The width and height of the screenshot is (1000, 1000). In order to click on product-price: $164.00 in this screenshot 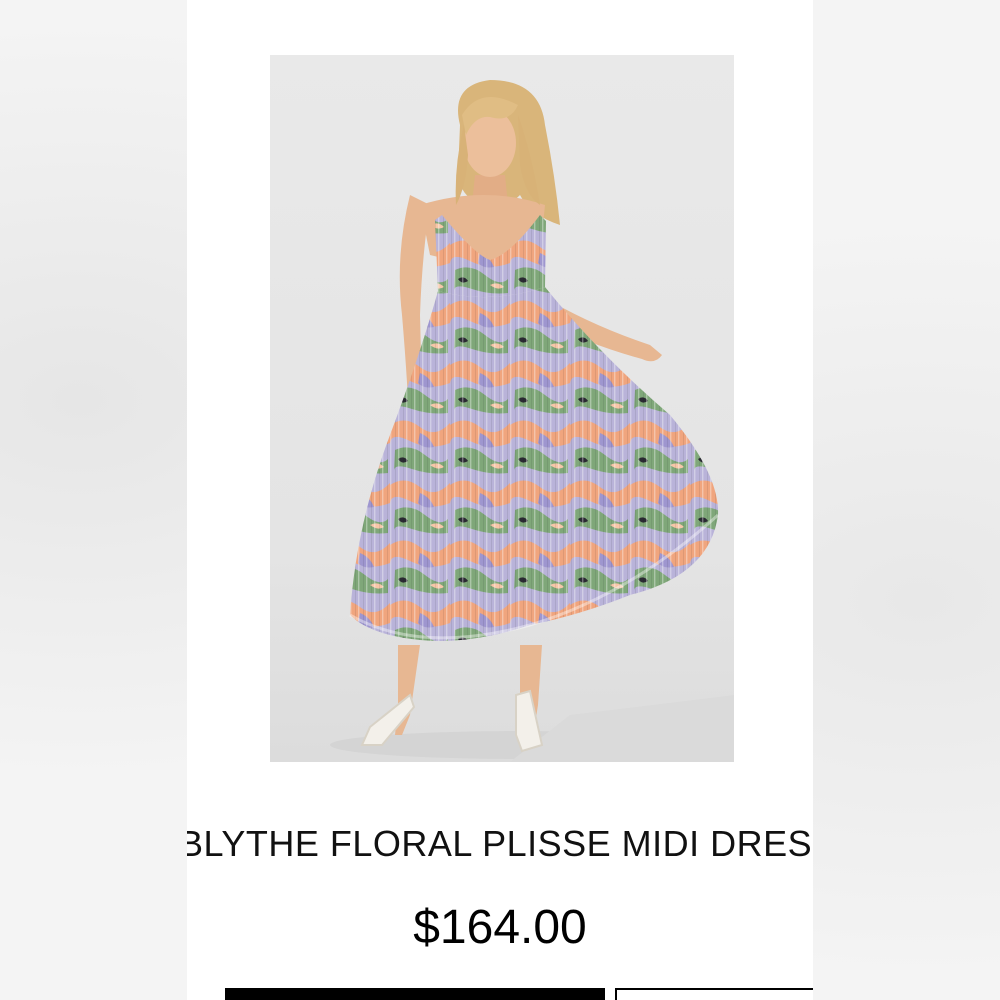, I will do `click(500, 927)`.